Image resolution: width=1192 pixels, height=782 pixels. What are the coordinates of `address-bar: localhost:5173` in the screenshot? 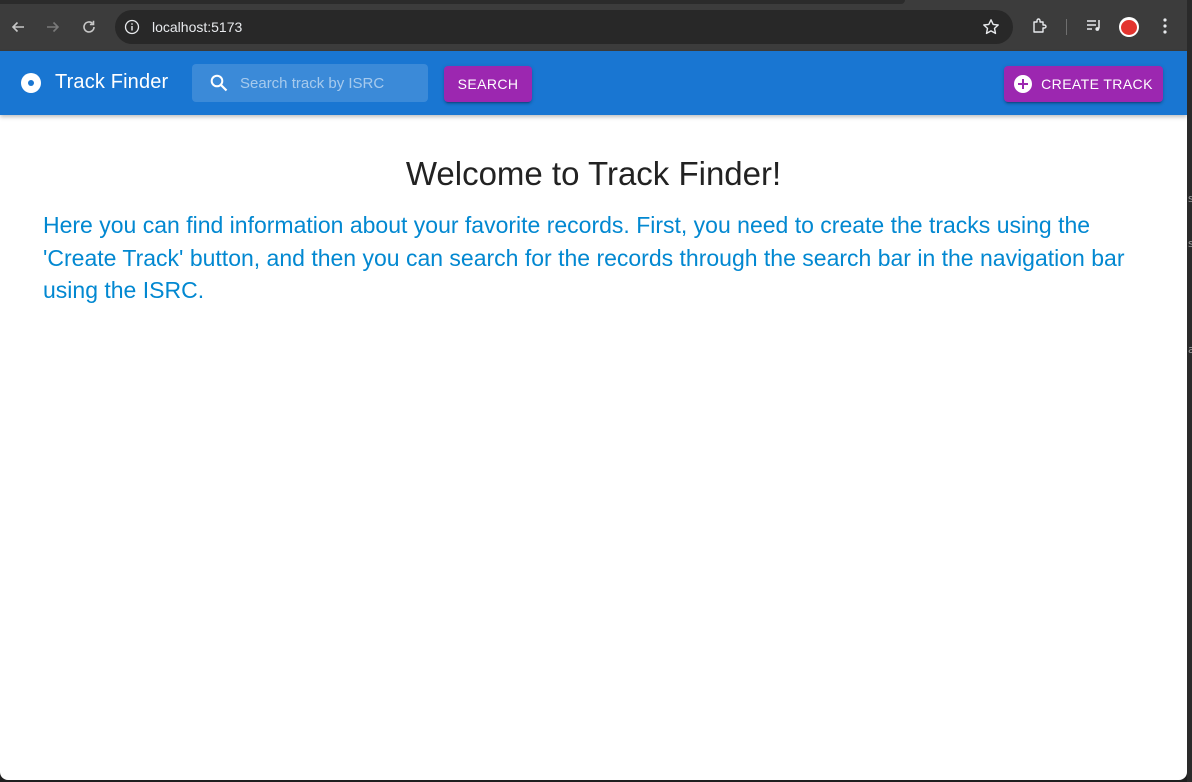 It's located at (564, 27).